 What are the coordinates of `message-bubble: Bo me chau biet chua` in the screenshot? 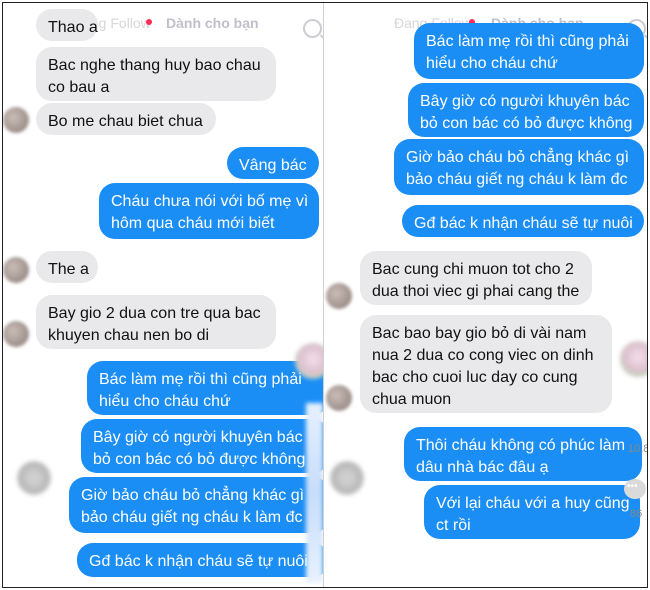 It's located at (126, 119).